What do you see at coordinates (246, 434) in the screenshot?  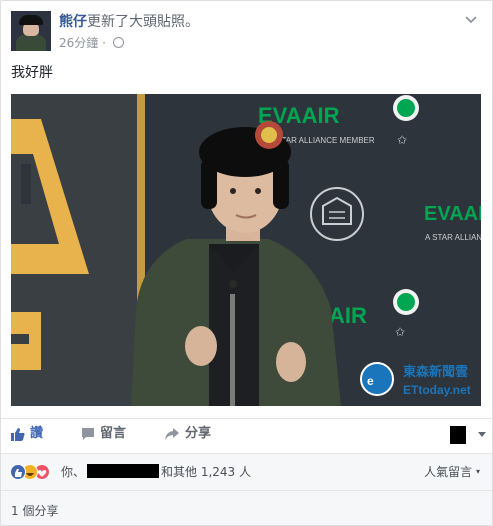 I see `action-bar: 讚 留言 分享` at bounding box center [246, 434].